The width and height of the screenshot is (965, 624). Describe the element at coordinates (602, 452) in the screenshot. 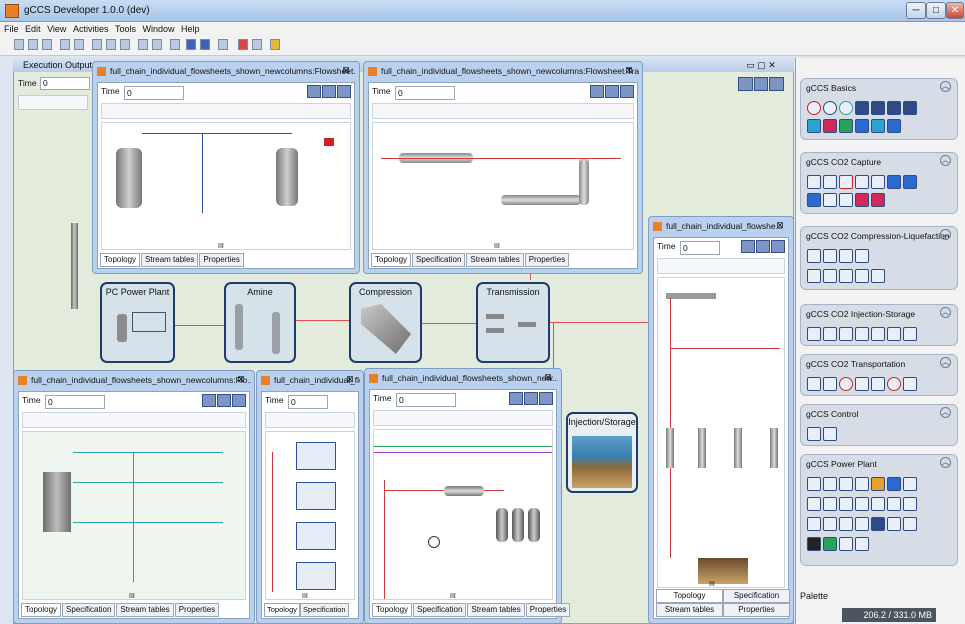

I see `block-injection-storage: Injection/Storage` at that location.